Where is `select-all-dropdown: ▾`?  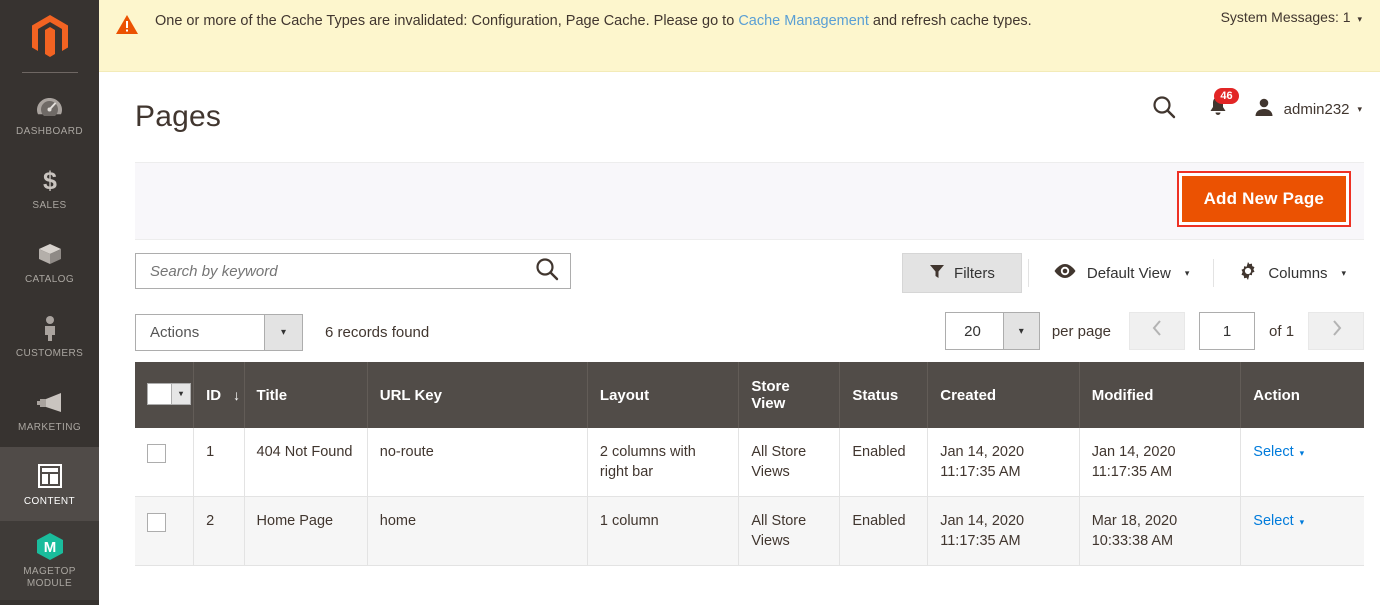
select-all-dropdown: ▾ is located at coordinates (169, 393).